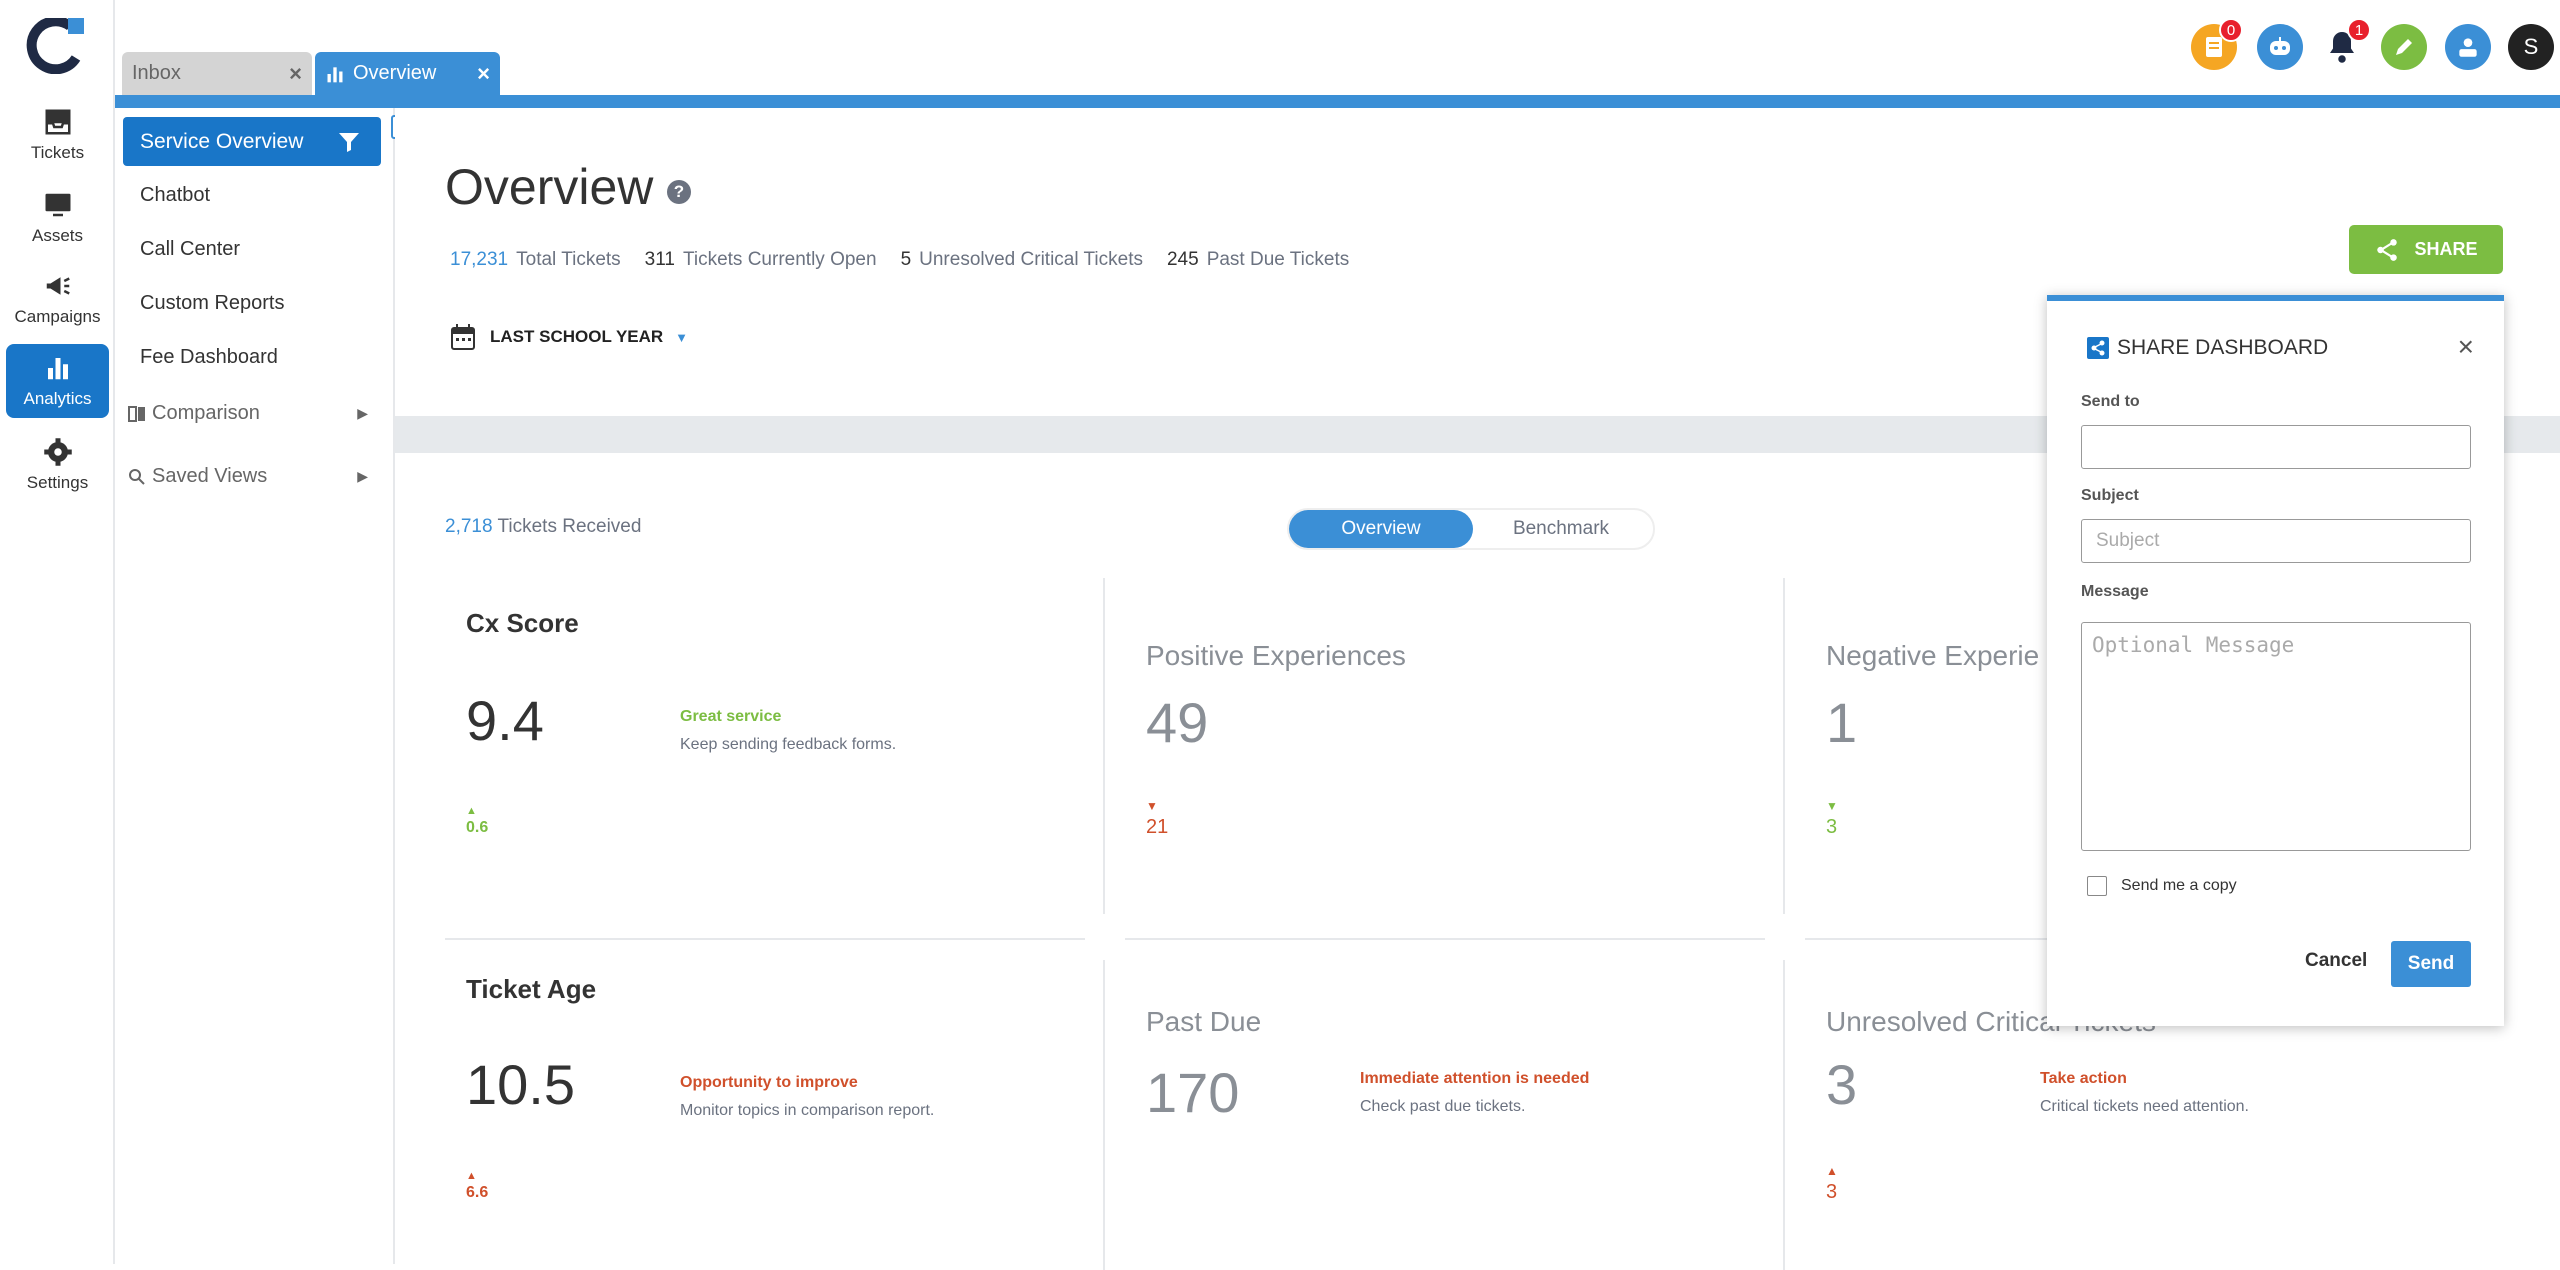 This screenshot has height=1270, width=2560. What do you see at coordinates (2110, 401) in the screenshot?
I see `send-to-label: Send to` at bounding box center [2110, 401].